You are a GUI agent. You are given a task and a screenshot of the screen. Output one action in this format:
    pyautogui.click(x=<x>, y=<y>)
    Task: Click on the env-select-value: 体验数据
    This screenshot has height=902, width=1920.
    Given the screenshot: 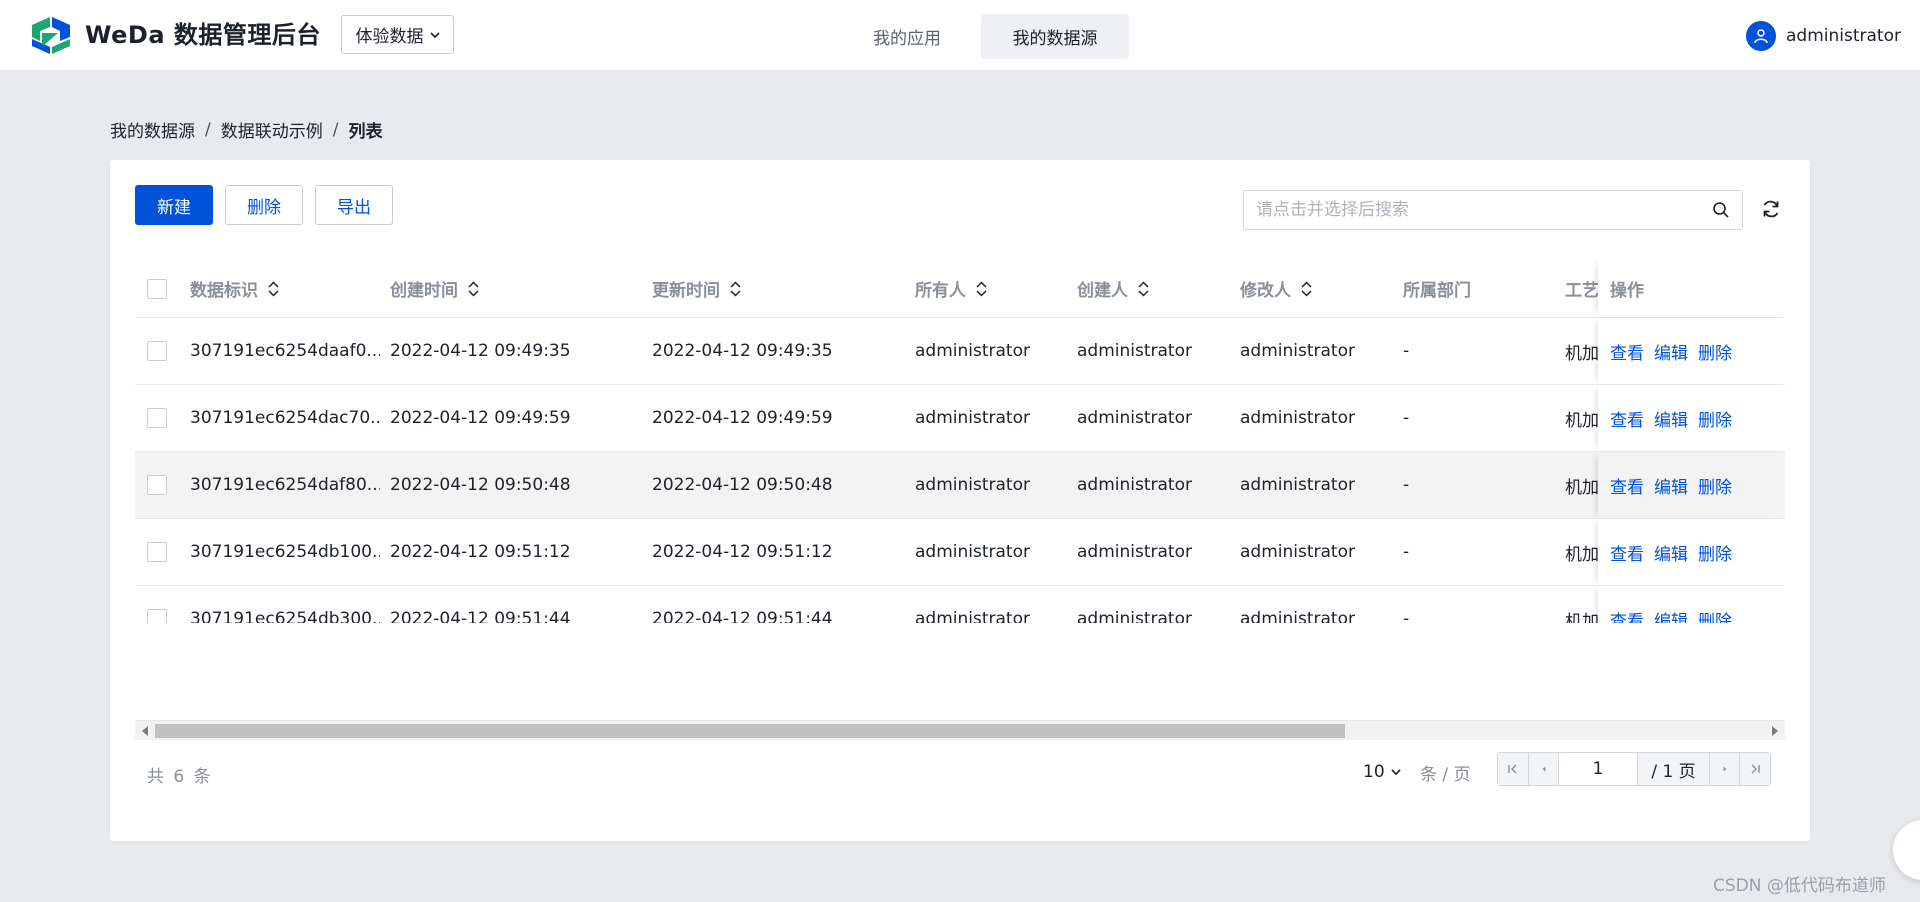 What is the action you would take?
    pyautogui.click(x=389, y=37)
    